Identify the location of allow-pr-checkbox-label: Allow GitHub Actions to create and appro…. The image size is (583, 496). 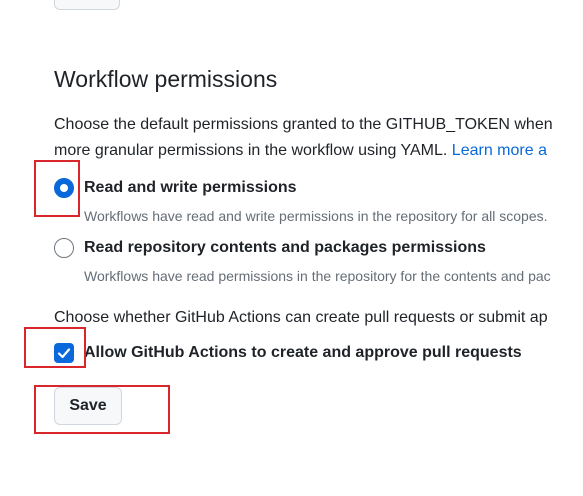
(303, 353).